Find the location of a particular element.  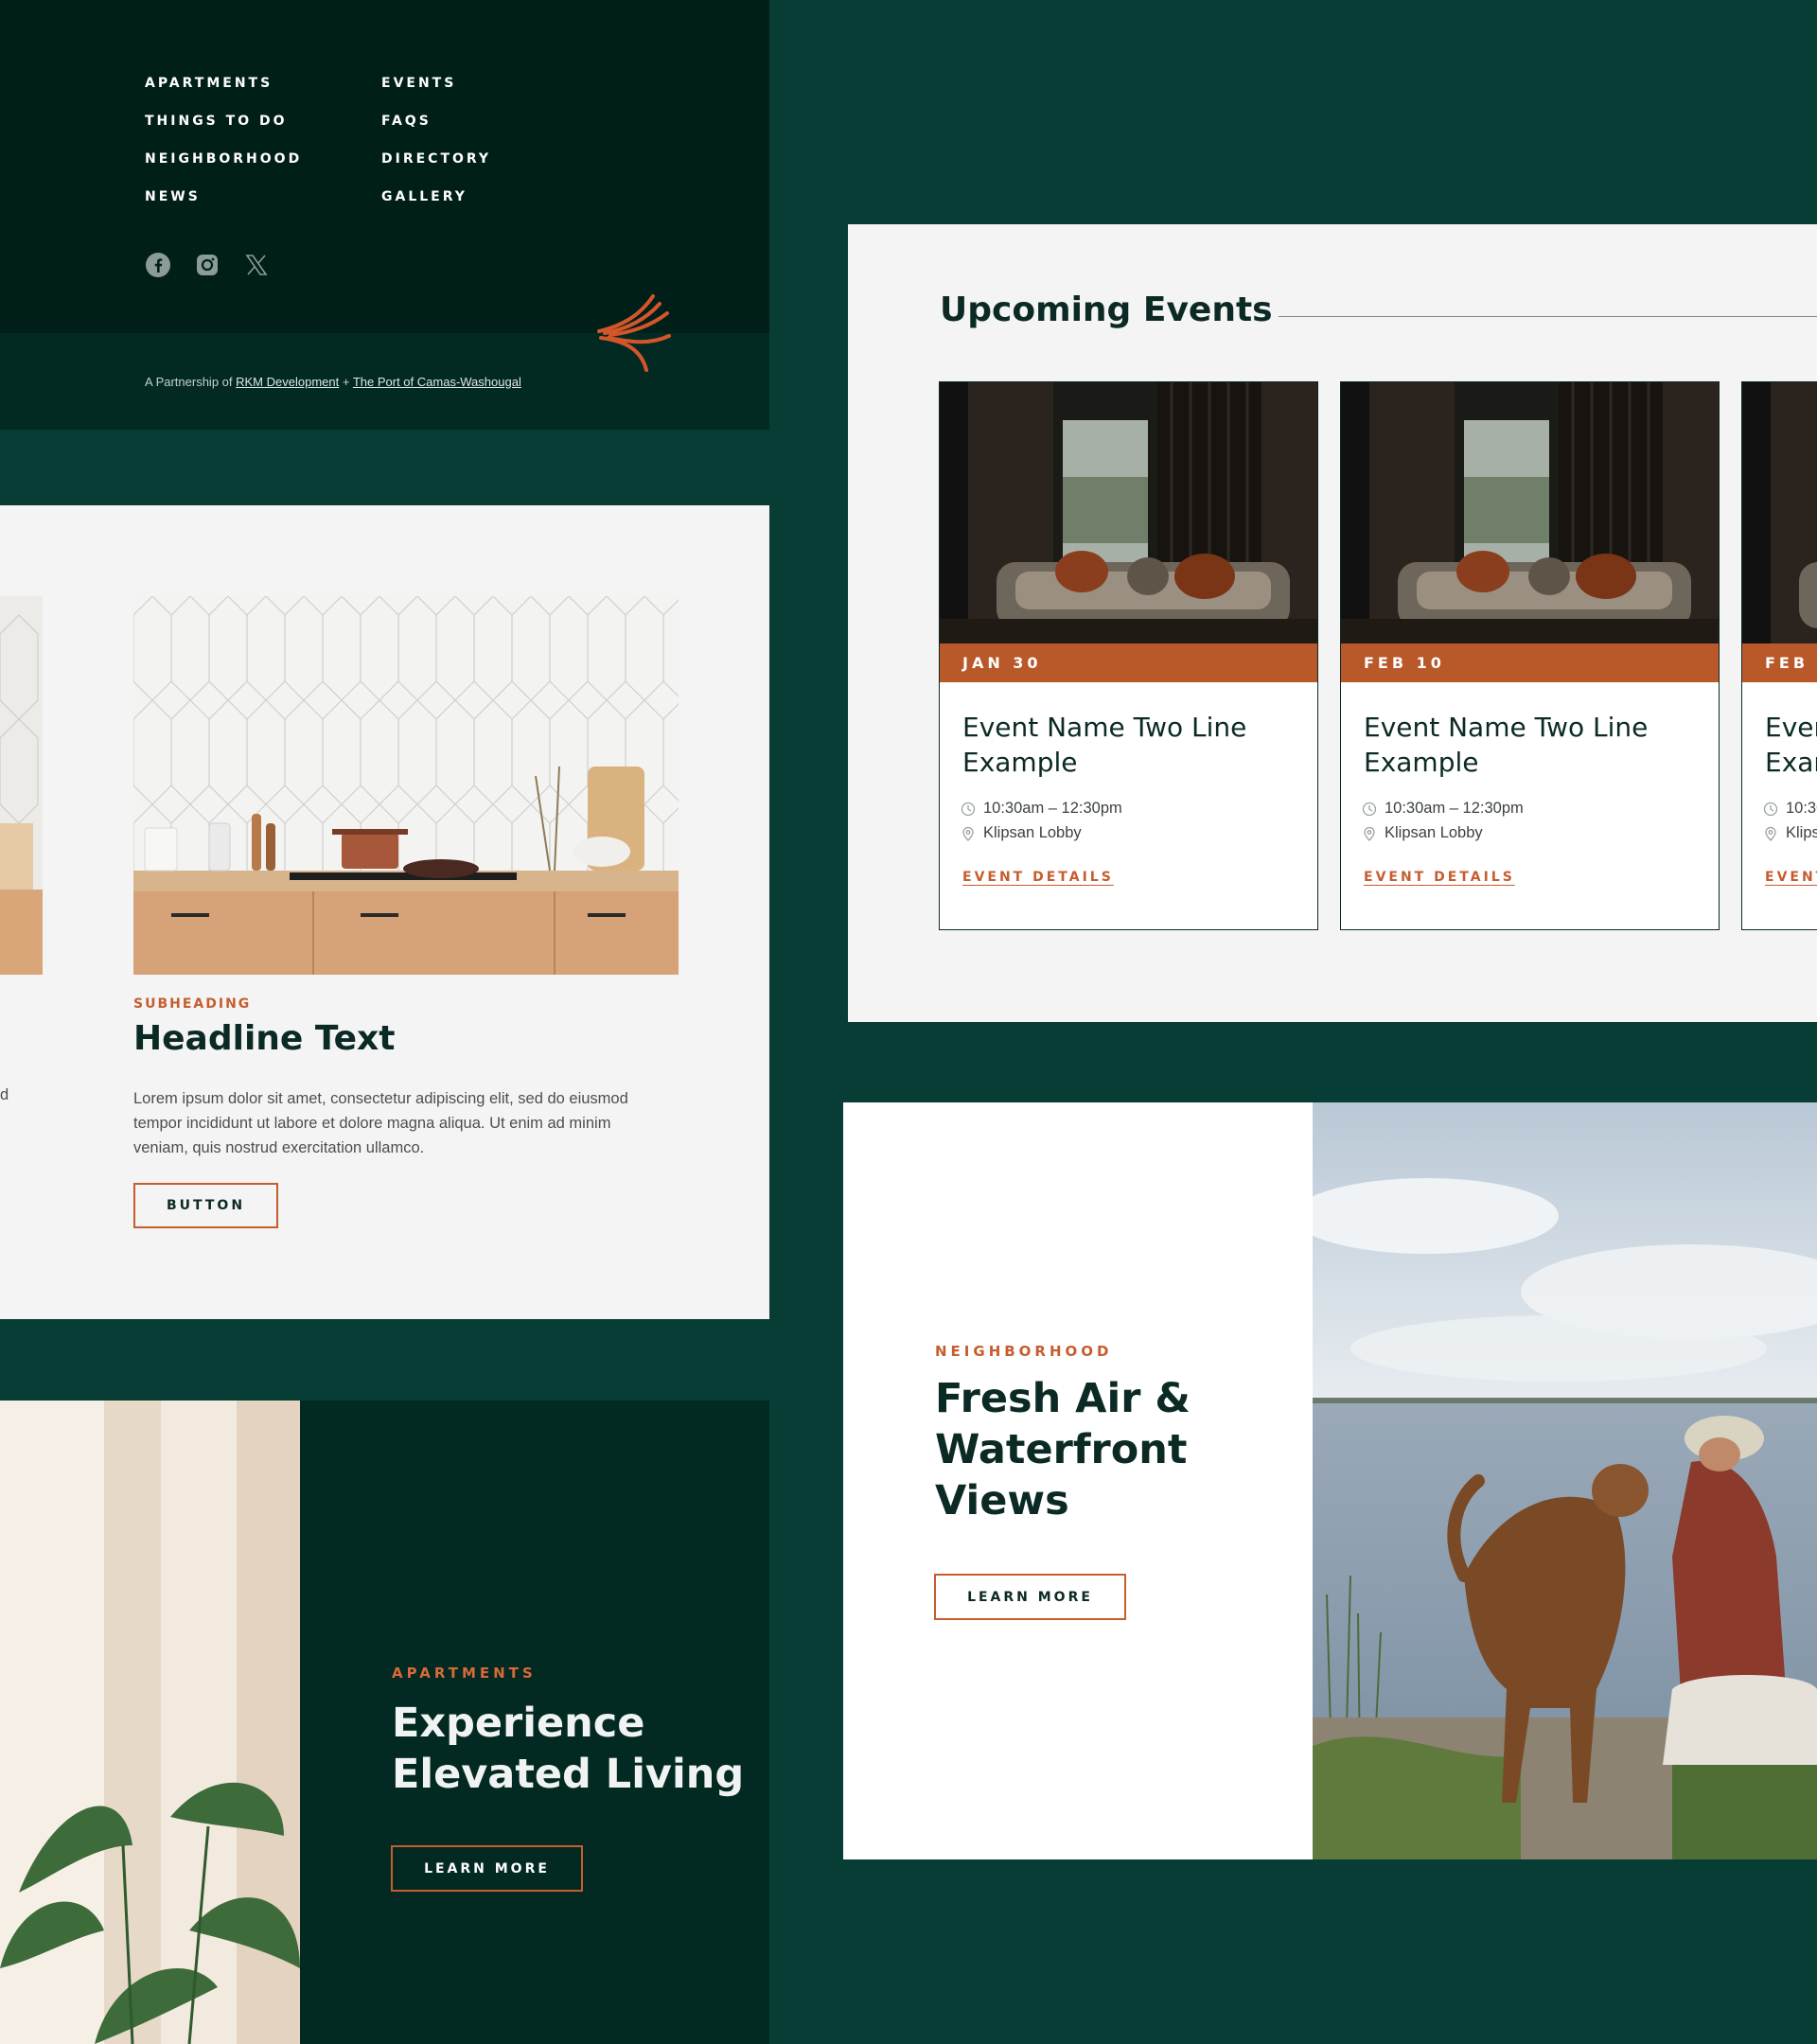

event-date: FEB 10 is located at coordinates (1530, 662).